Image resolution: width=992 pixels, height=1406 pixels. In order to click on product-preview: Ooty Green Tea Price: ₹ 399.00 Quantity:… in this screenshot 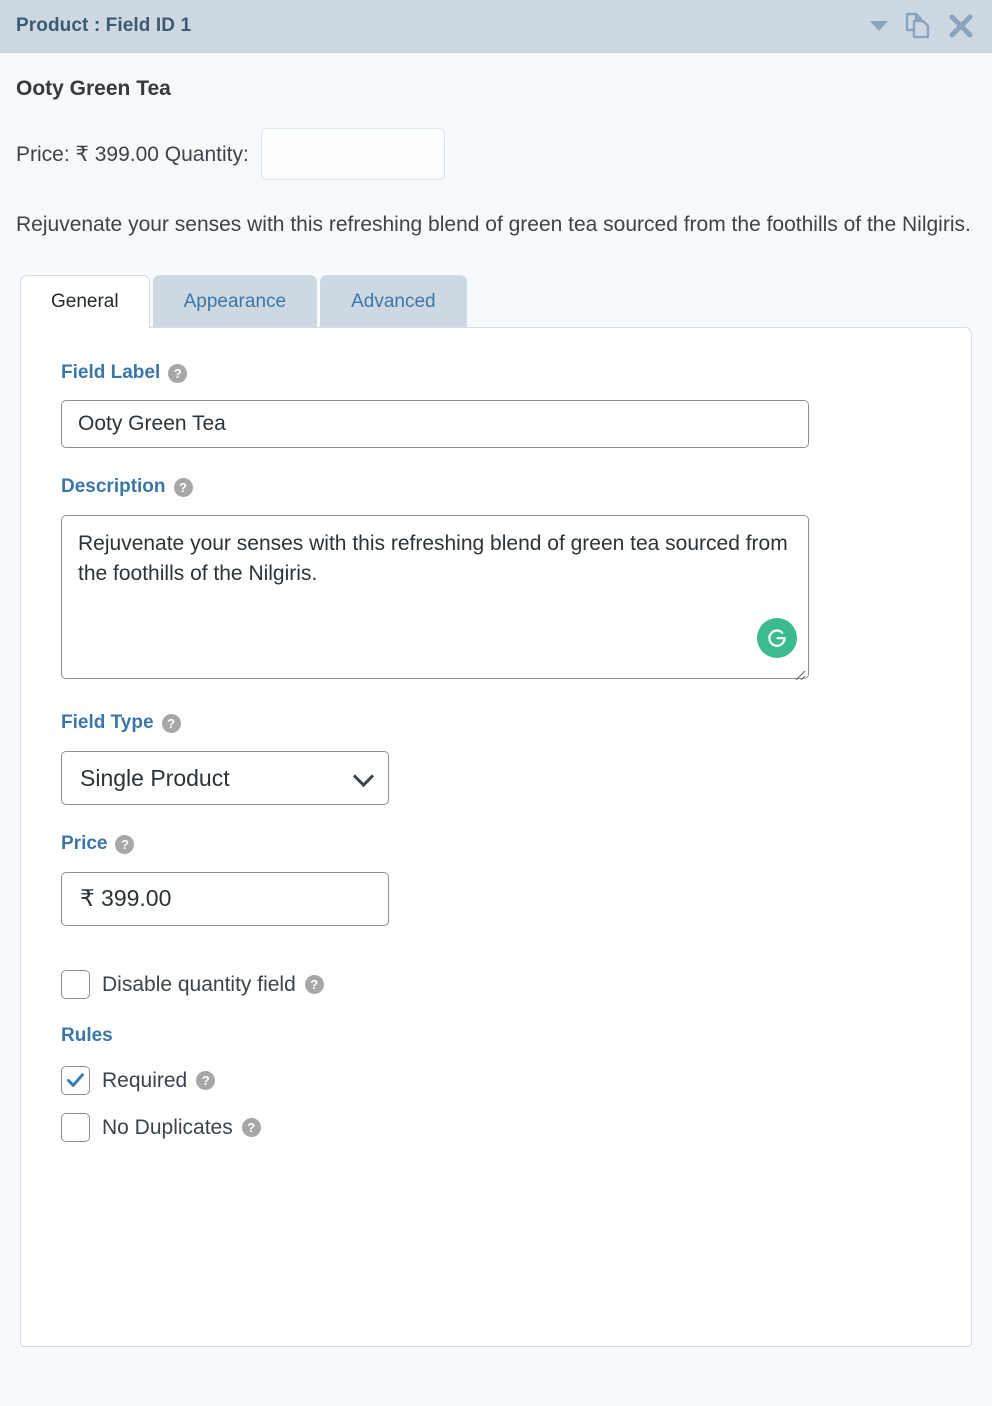, I will do `click(496, 146)`.